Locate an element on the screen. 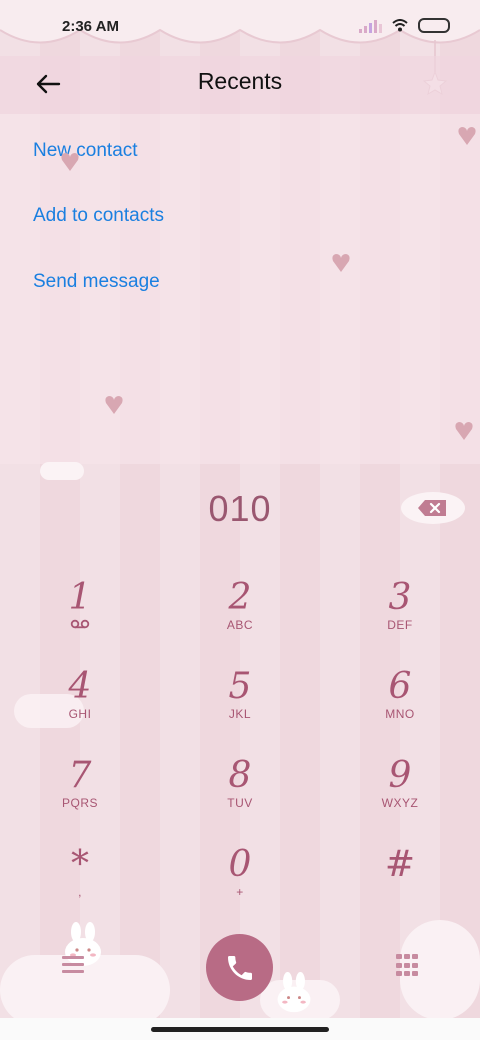 Image resolution: width=480 pixels, height=1040 pixels. header: Recents is located at coordinates (240, 85).